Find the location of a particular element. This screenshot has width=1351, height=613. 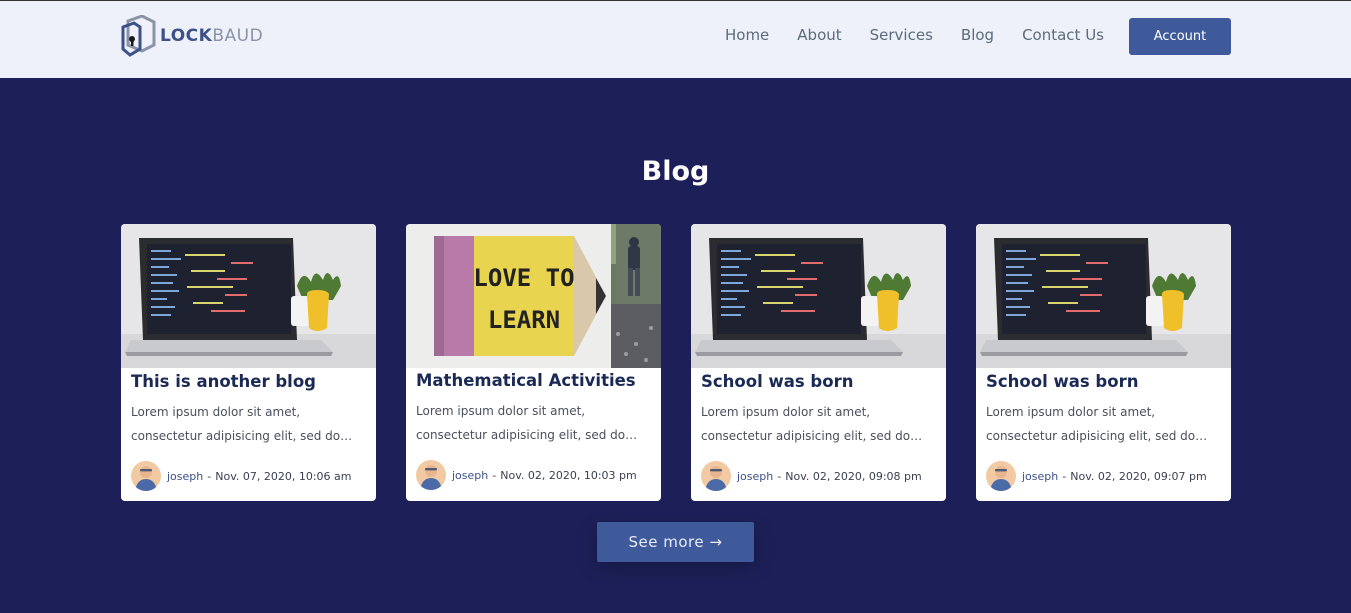

nav-contact-us: Contact Us is located at coordinates (1063, 35).